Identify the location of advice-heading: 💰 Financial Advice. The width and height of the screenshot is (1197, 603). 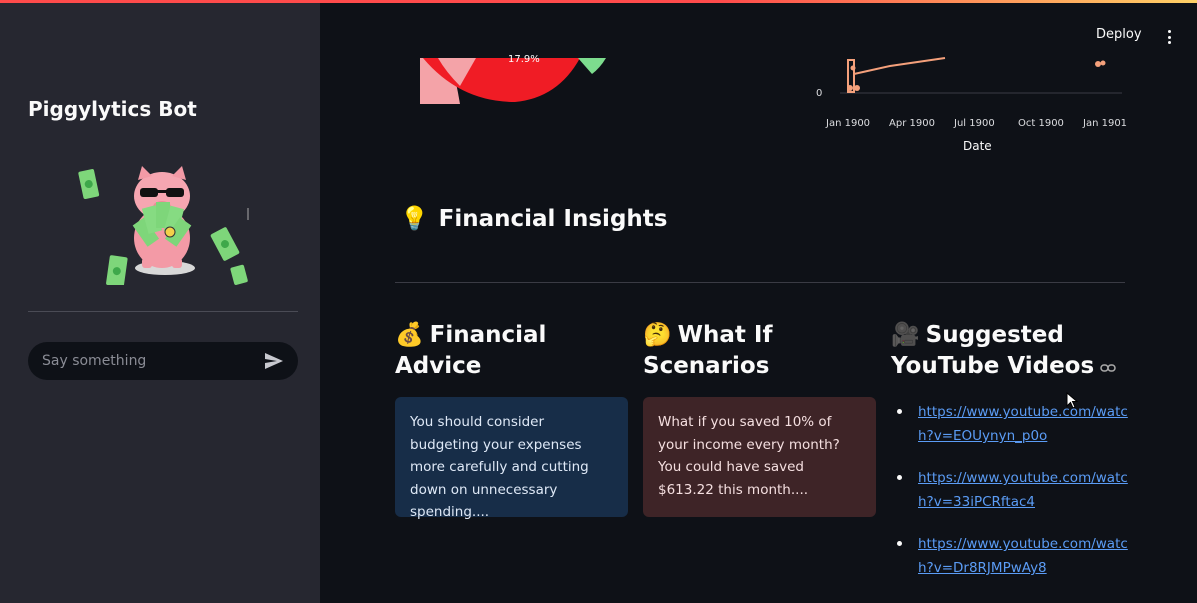
(471, 350).